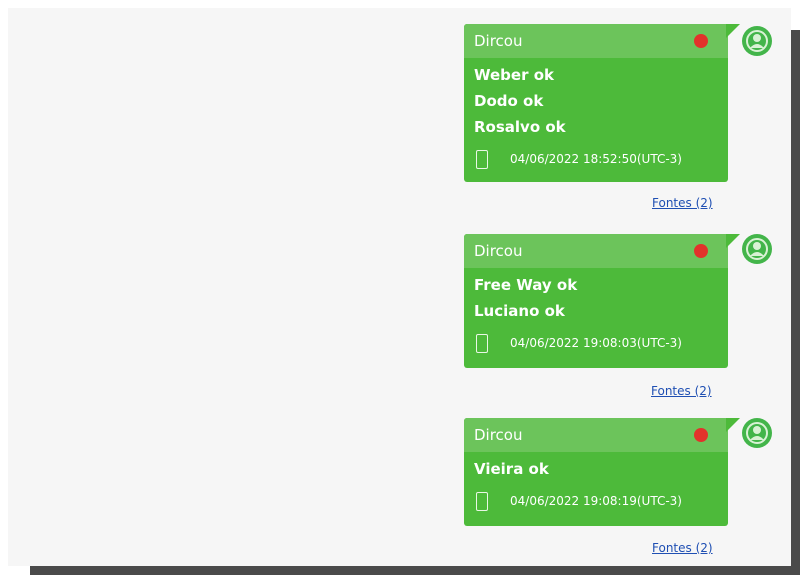 This screenshot has height=575, width=801. What do you see at coordinates (415, 570) in the screenshot?
I see `page-shadow-bottom` at bounding box center [415, 570].